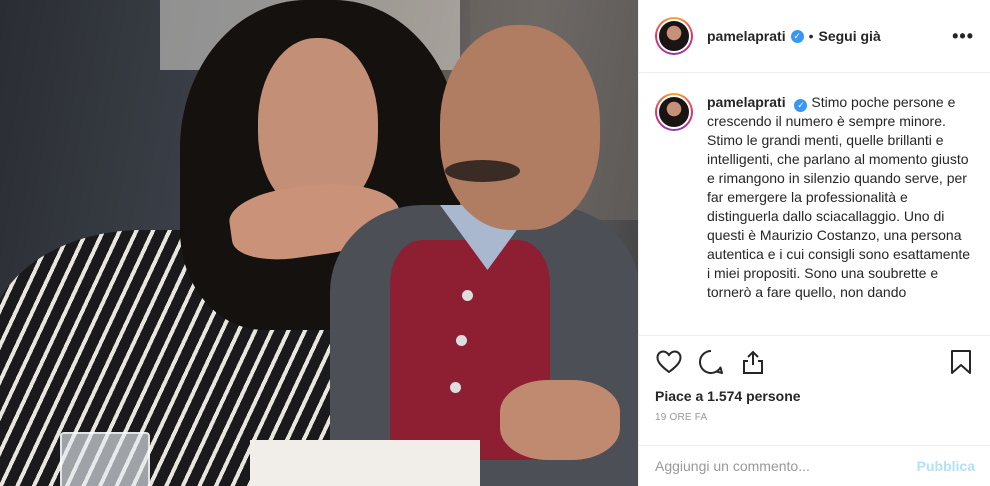  Describe the element at coordinates (753, 362) in the screenshot. I see `share-icon` at that location.